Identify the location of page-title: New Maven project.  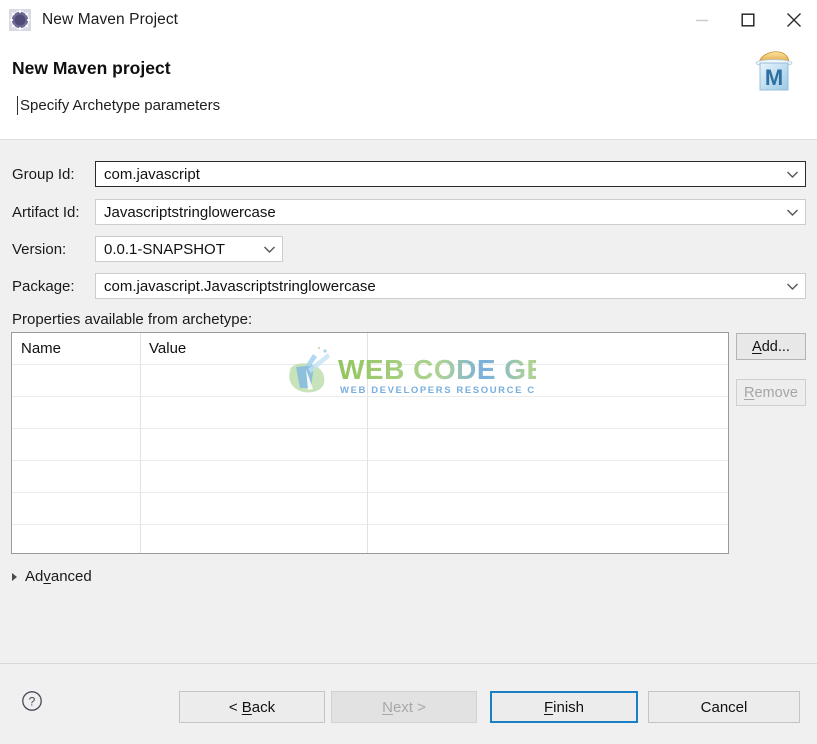
(91, 68).